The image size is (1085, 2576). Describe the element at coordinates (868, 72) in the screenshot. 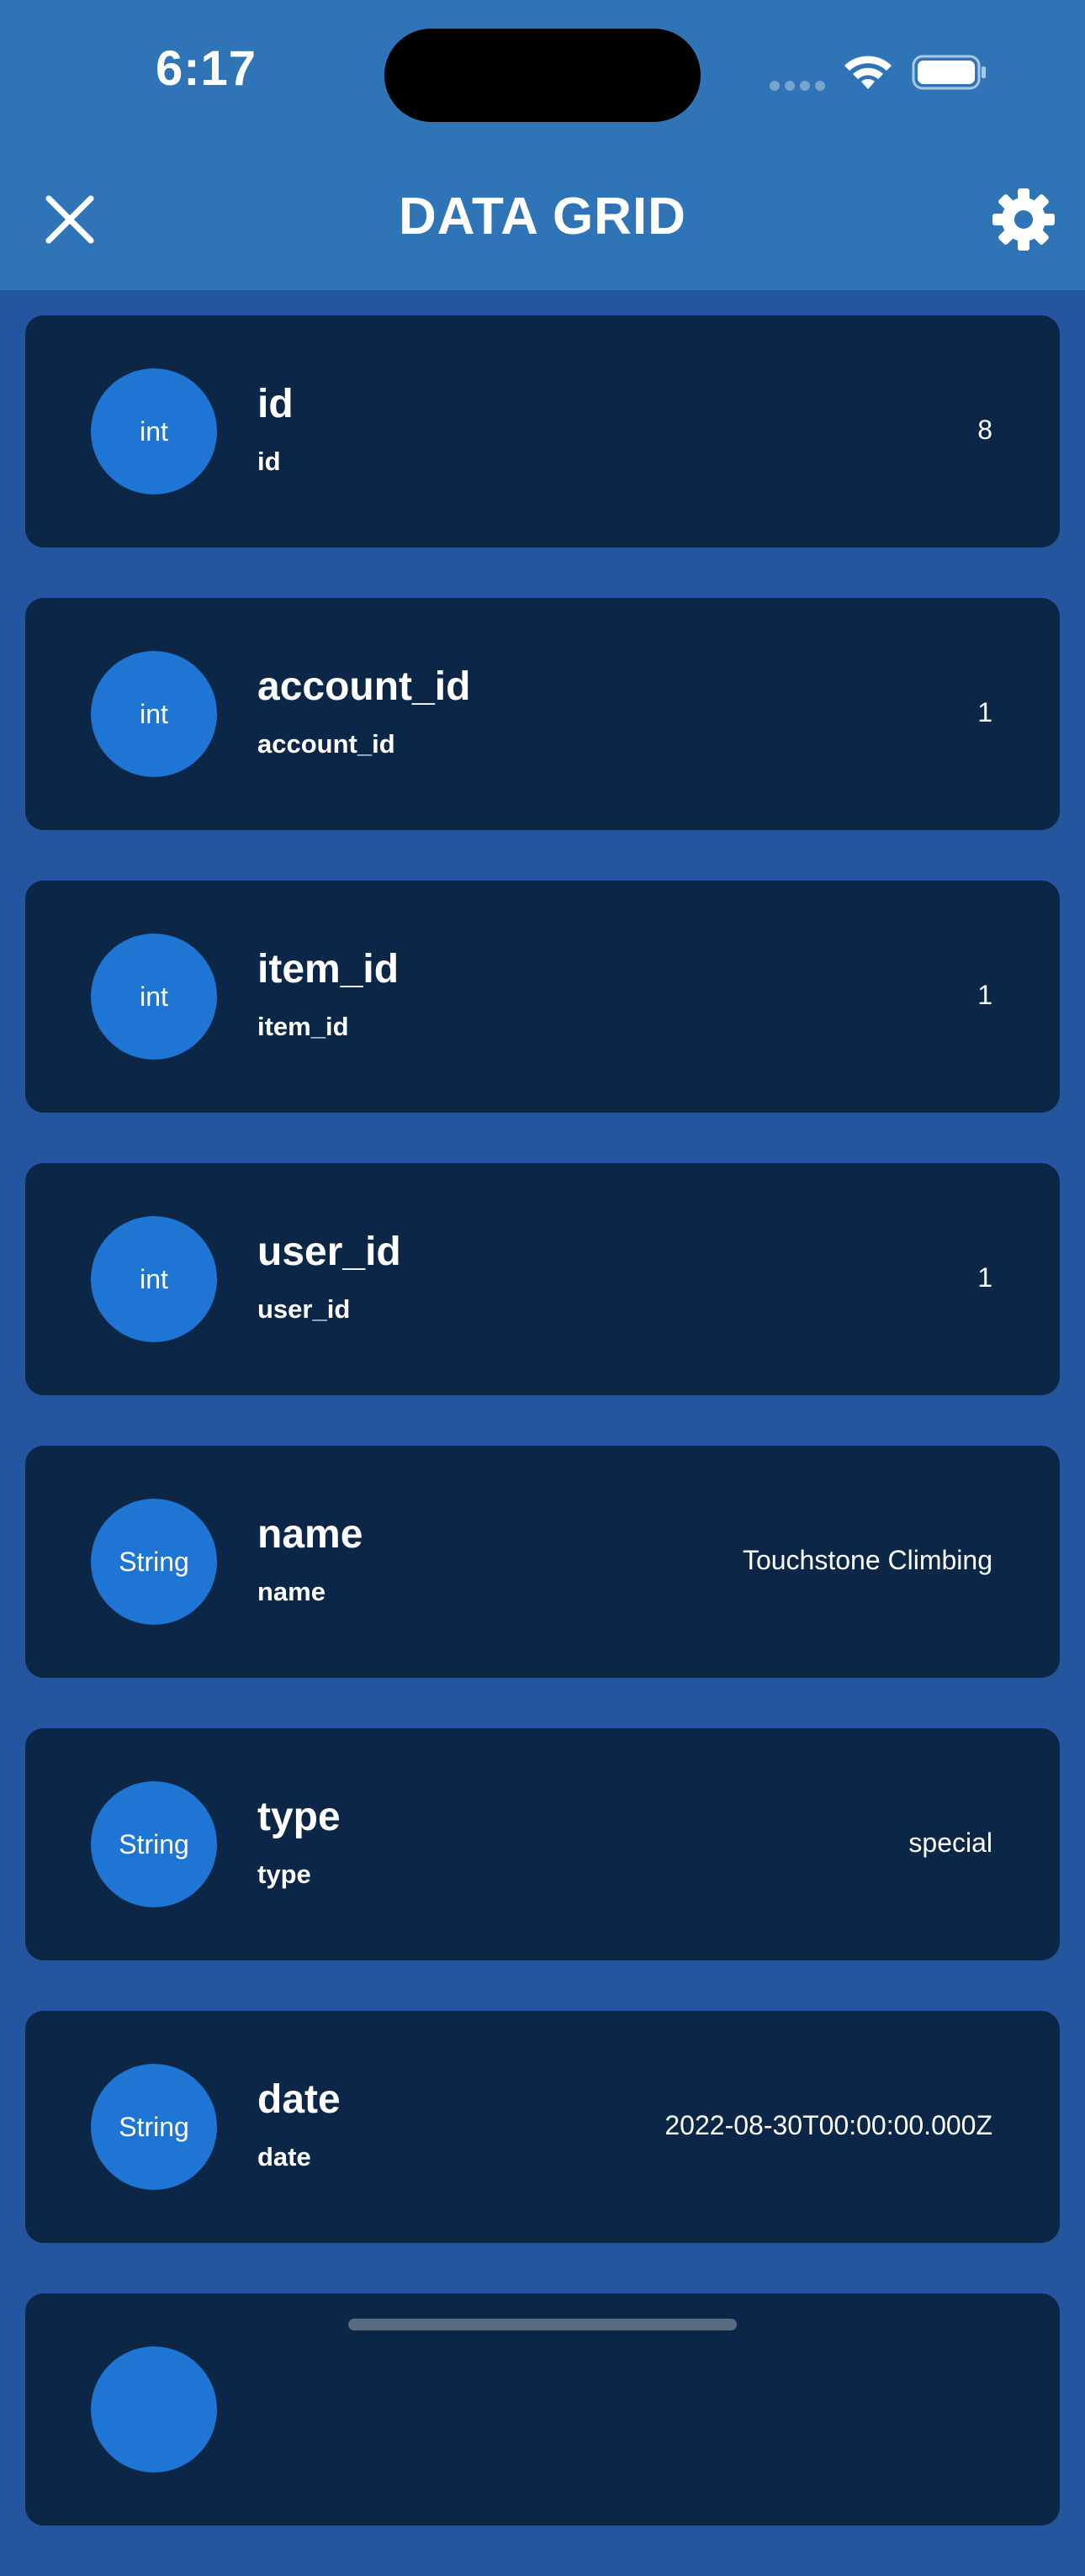

I see `wifi-icon` at that location.